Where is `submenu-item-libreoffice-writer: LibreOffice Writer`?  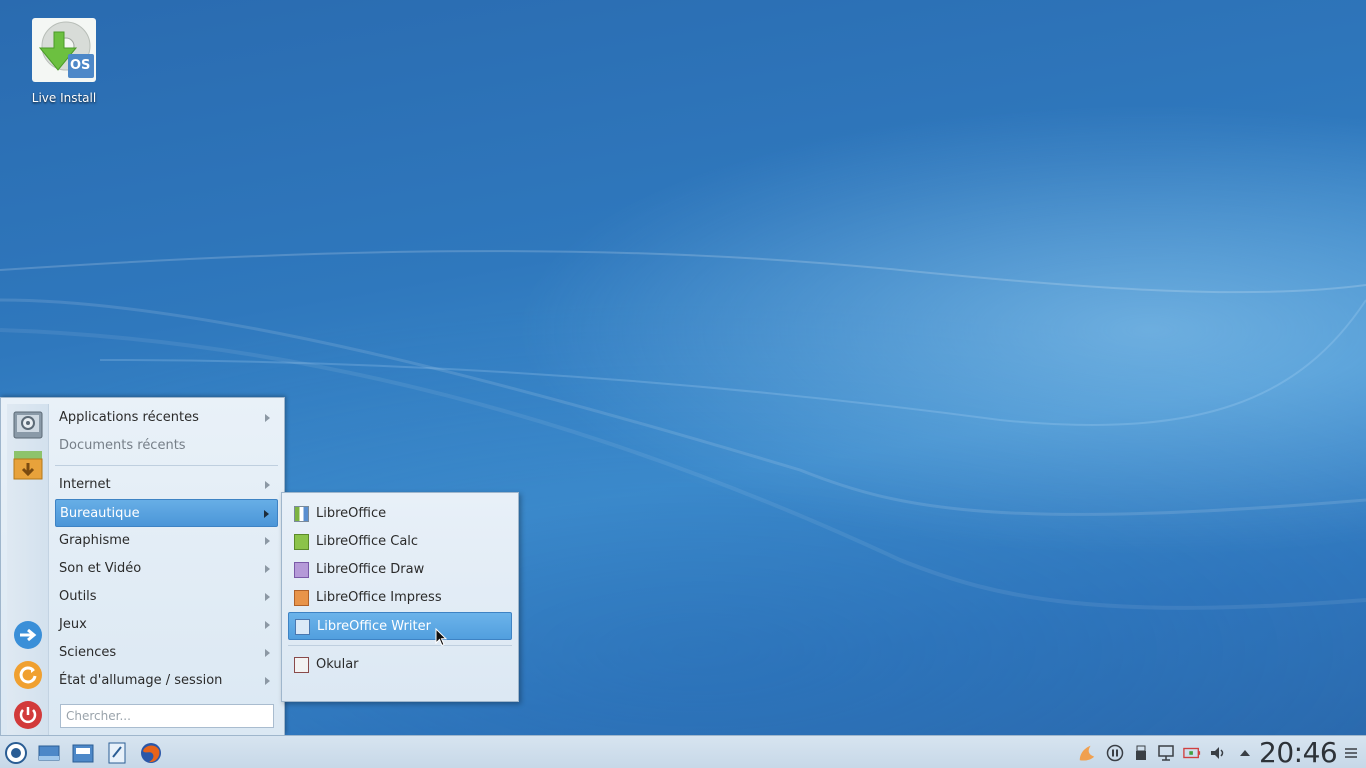
submenu-item-libreoffice-writer: LibreOffice Writer is located at coordinates (400, 626).